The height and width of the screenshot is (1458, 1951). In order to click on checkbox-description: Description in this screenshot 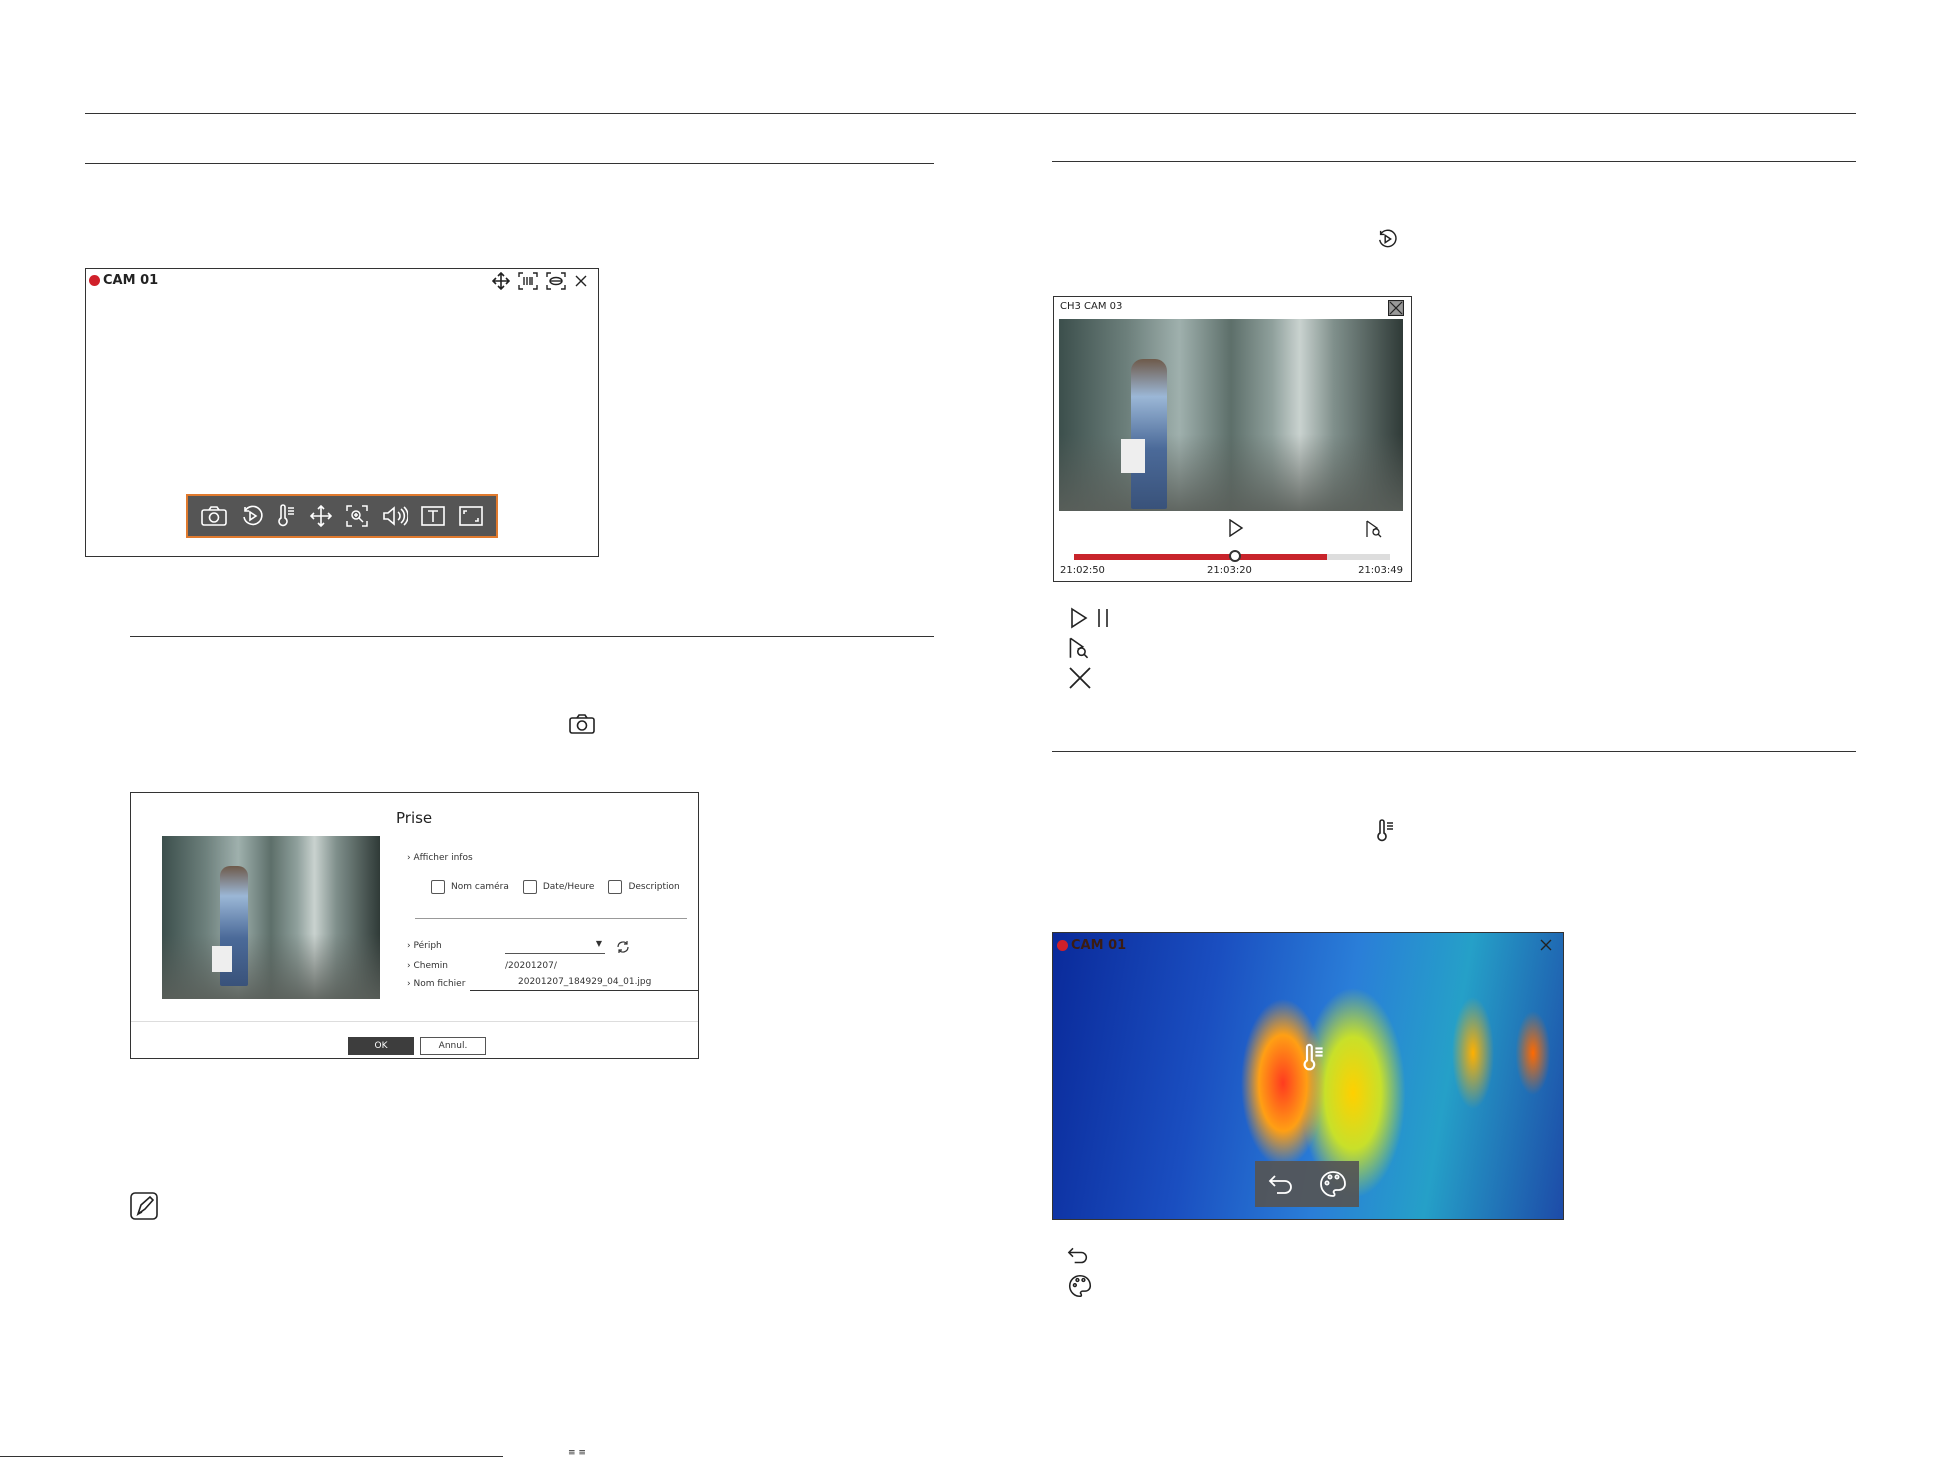, I will do `click(644, 887)`.